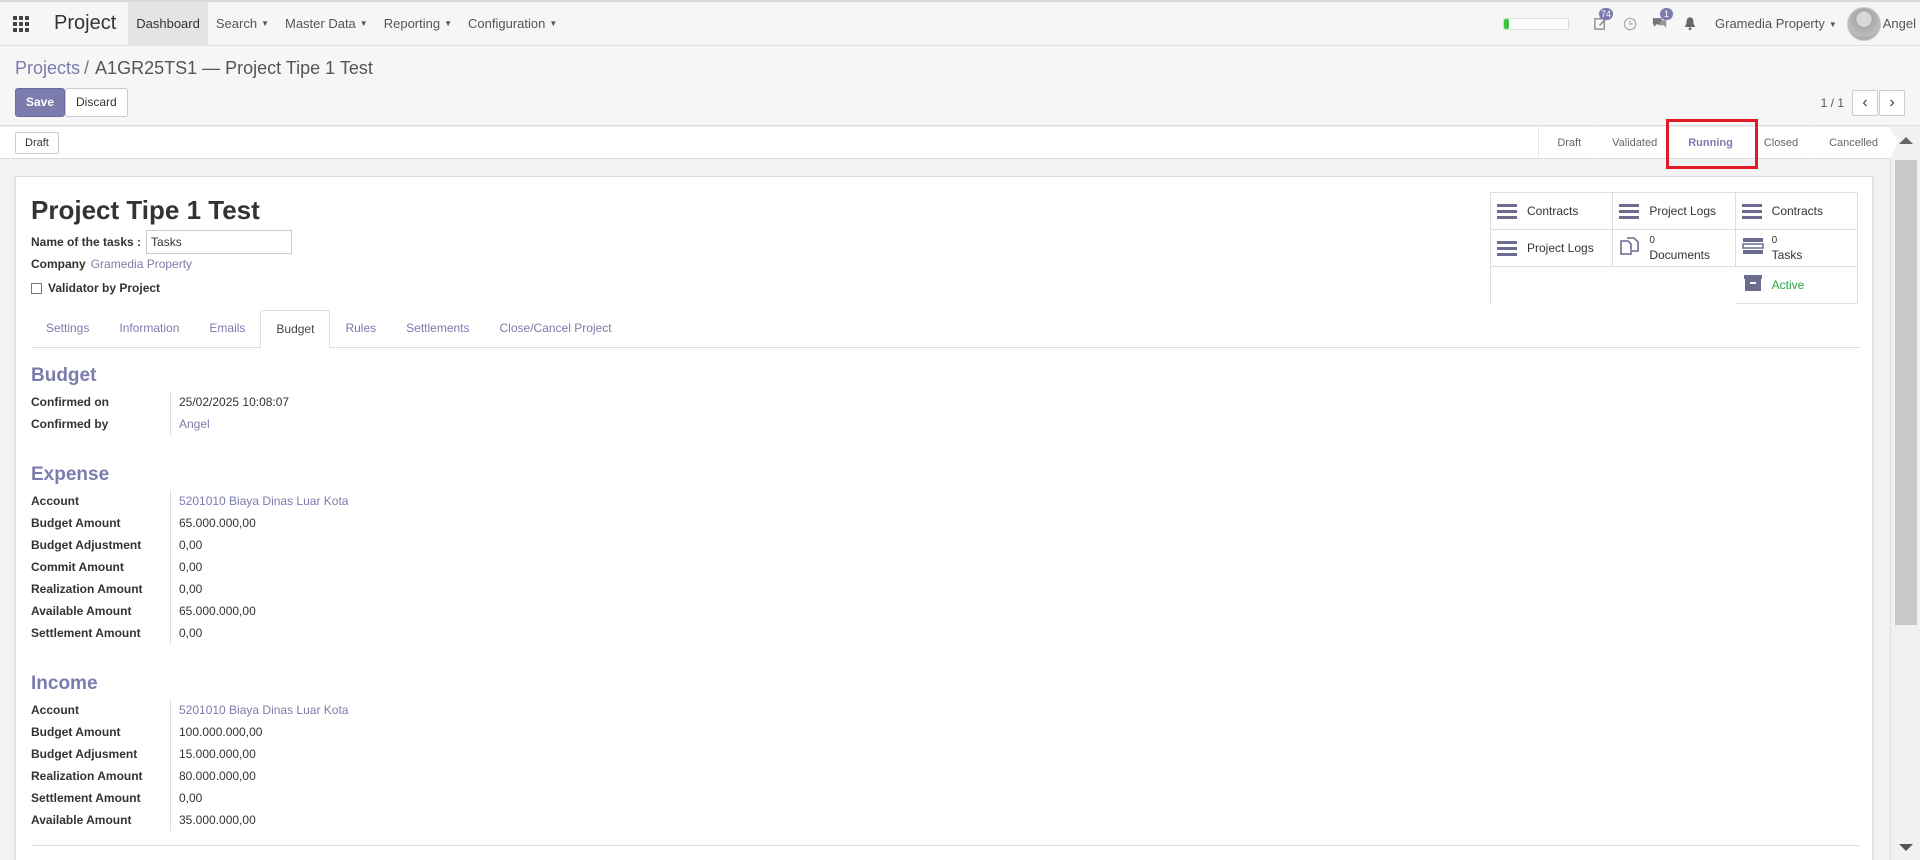 This screenshot has width=1920, height=860. Describe the element at coordinates (234, 68) in the screenshot. I see `breadcrumb-current: A1GR25TS1 — Project Tipe 1 Test` at that location.